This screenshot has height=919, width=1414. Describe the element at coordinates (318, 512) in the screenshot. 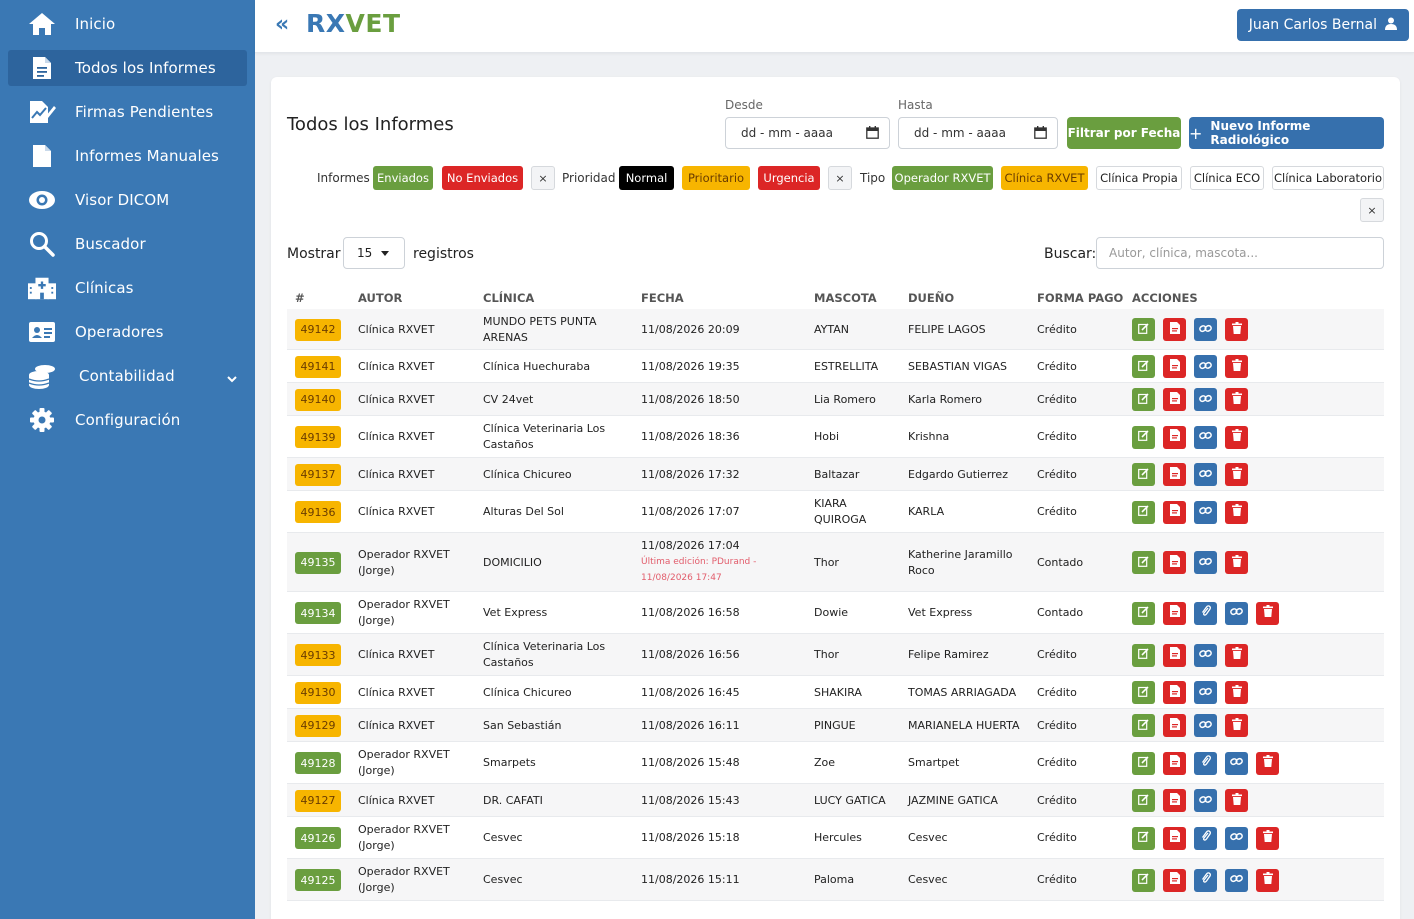

I see `report-id-badge: 49136` at that location.